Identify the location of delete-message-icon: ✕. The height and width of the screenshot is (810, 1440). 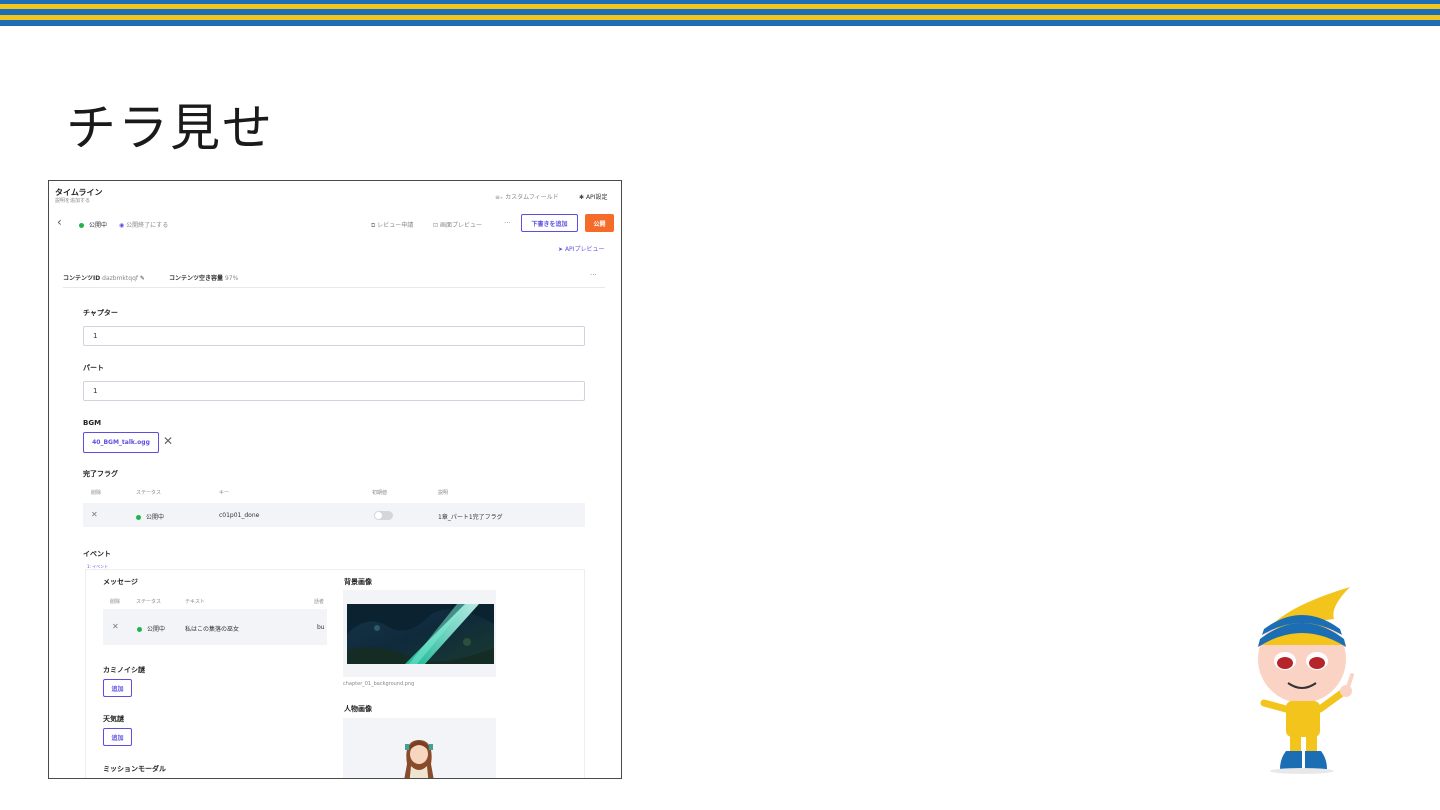
(115, 626).